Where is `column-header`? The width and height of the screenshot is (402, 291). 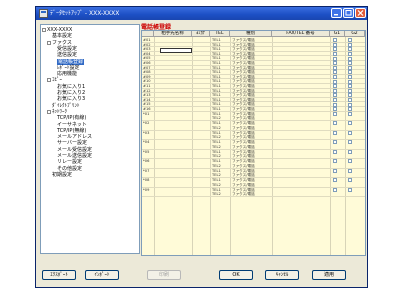 column-header is located at coordinates (148, 34).